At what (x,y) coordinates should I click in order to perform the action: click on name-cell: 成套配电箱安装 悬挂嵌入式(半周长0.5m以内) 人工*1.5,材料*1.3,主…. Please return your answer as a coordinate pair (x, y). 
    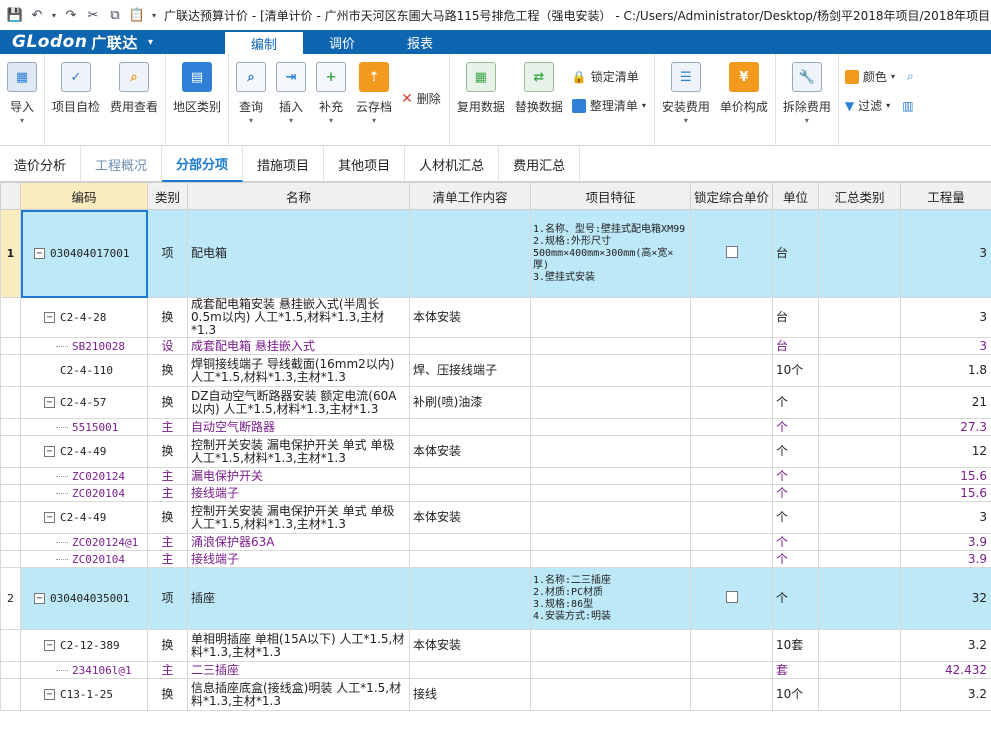
    Looking at the image, I should click on (298, 317).